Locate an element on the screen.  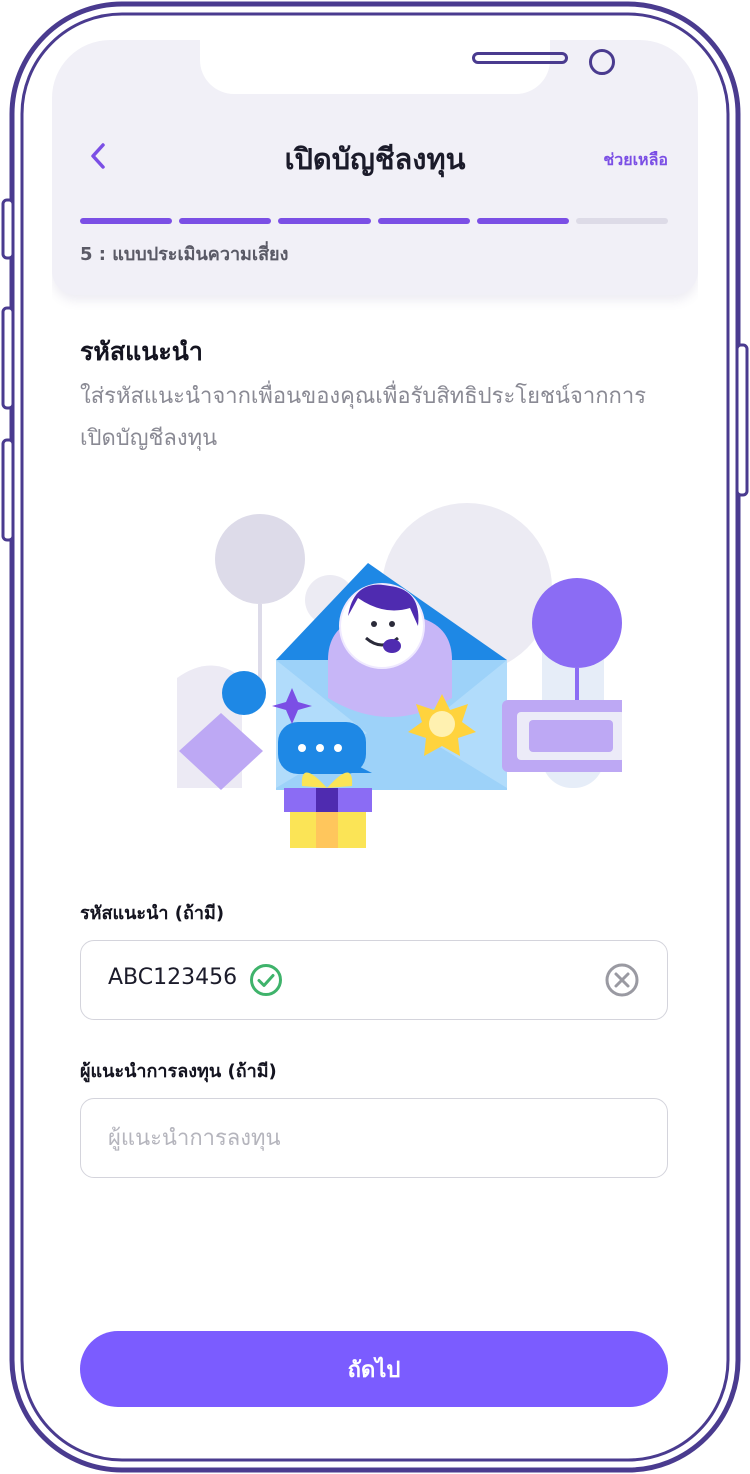
clear-icon is located at coordinates (622, 980).